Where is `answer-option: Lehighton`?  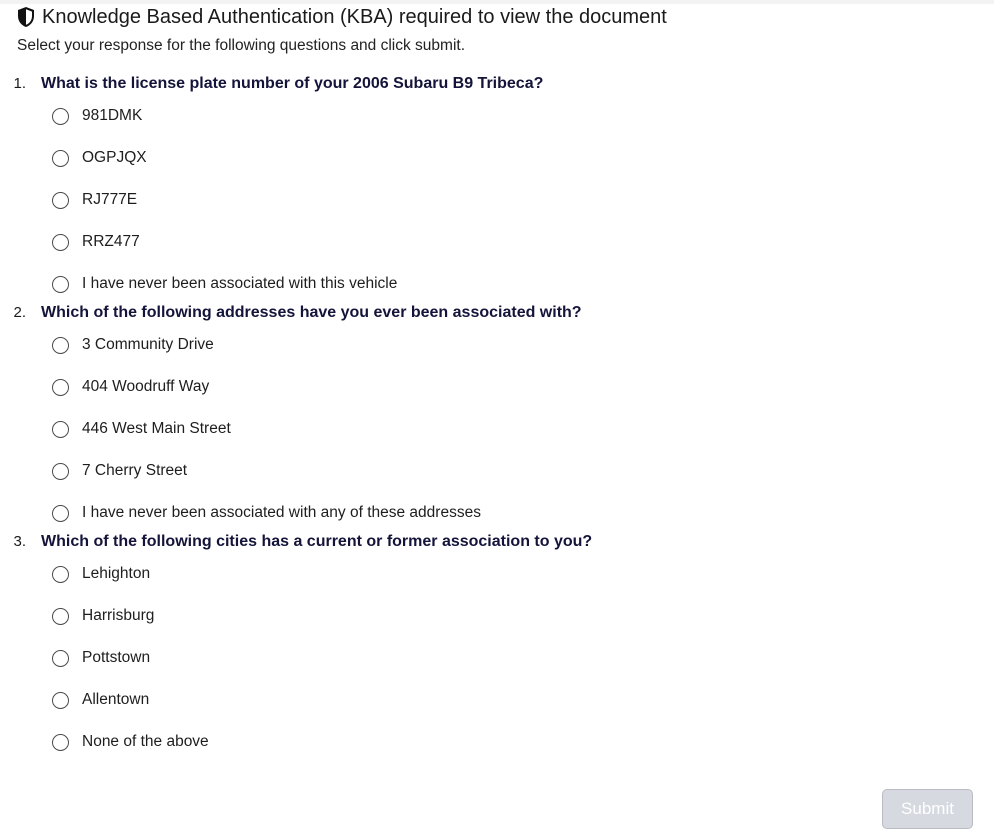 answer-option: Lehighton is located at coordinates (101, 574).